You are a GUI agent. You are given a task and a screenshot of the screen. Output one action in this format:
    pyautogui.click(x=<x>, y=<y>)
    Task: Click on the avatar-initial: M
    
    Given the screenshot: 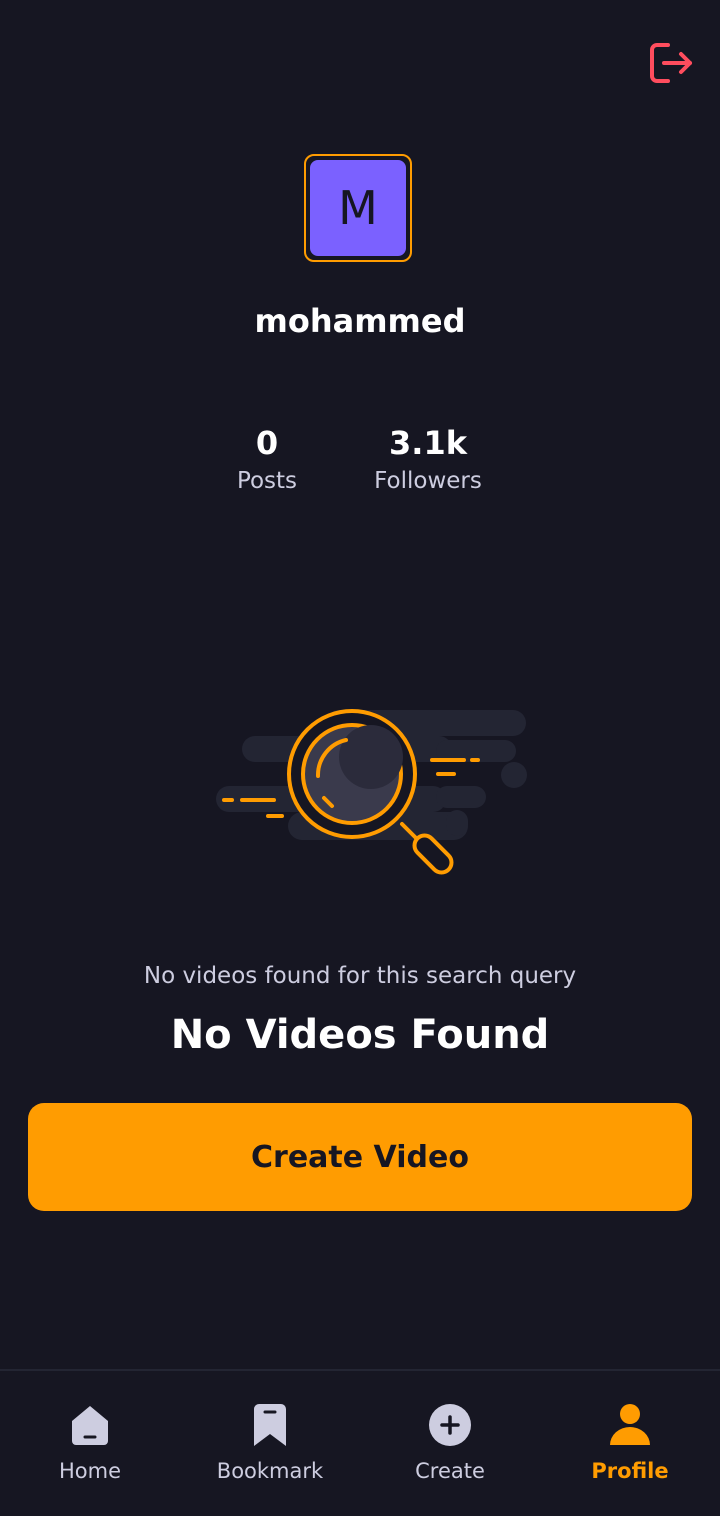 What is the action you would take?
    pyautogui.click(x=358, y=208)
    